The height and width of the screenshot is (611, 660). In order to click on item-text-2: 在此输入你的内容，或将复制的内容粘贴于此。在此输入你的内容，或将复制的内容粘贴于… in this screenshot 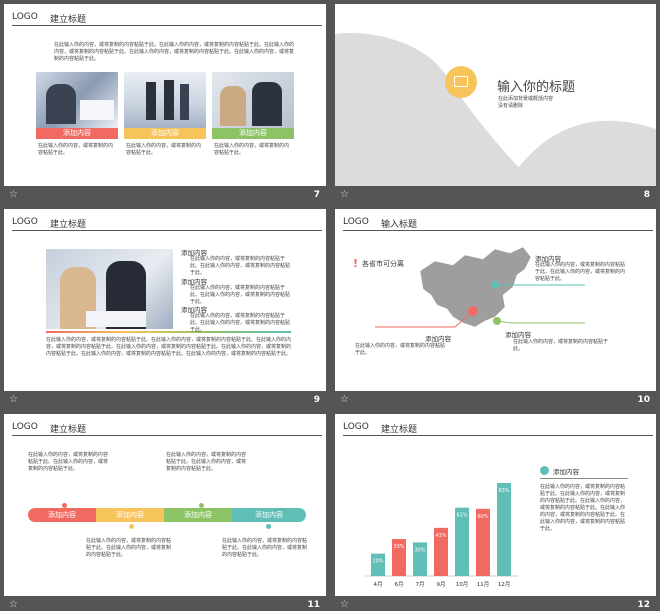, I will do `click(240, 295)`.